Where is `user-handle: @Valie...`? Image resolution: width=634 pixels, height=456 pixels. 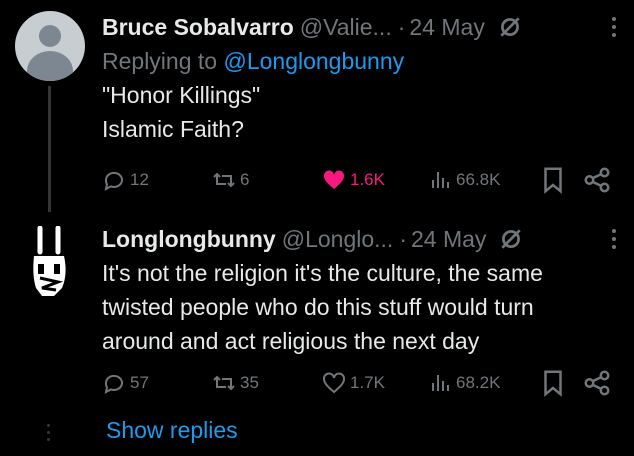 user-handle: @Valie... is located at coordinates (346, 27).